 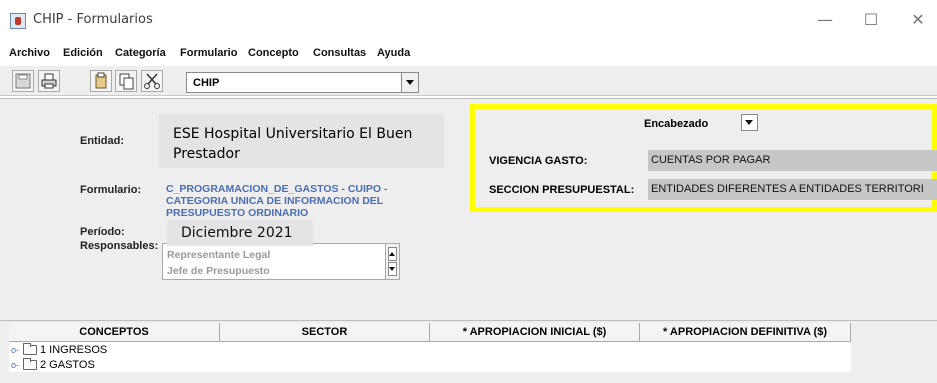 I want to click on title-bar: CHIP - Formularios — ☐ ✕, so click(x=468, y=20).